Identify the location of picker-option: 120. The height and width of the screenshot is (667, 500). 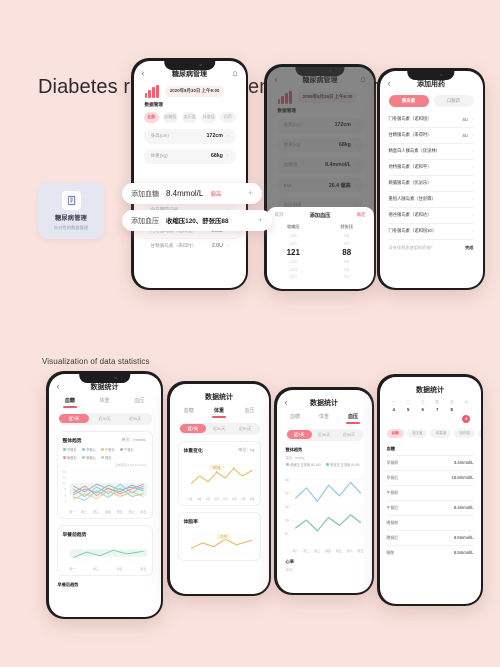
(294, 244).